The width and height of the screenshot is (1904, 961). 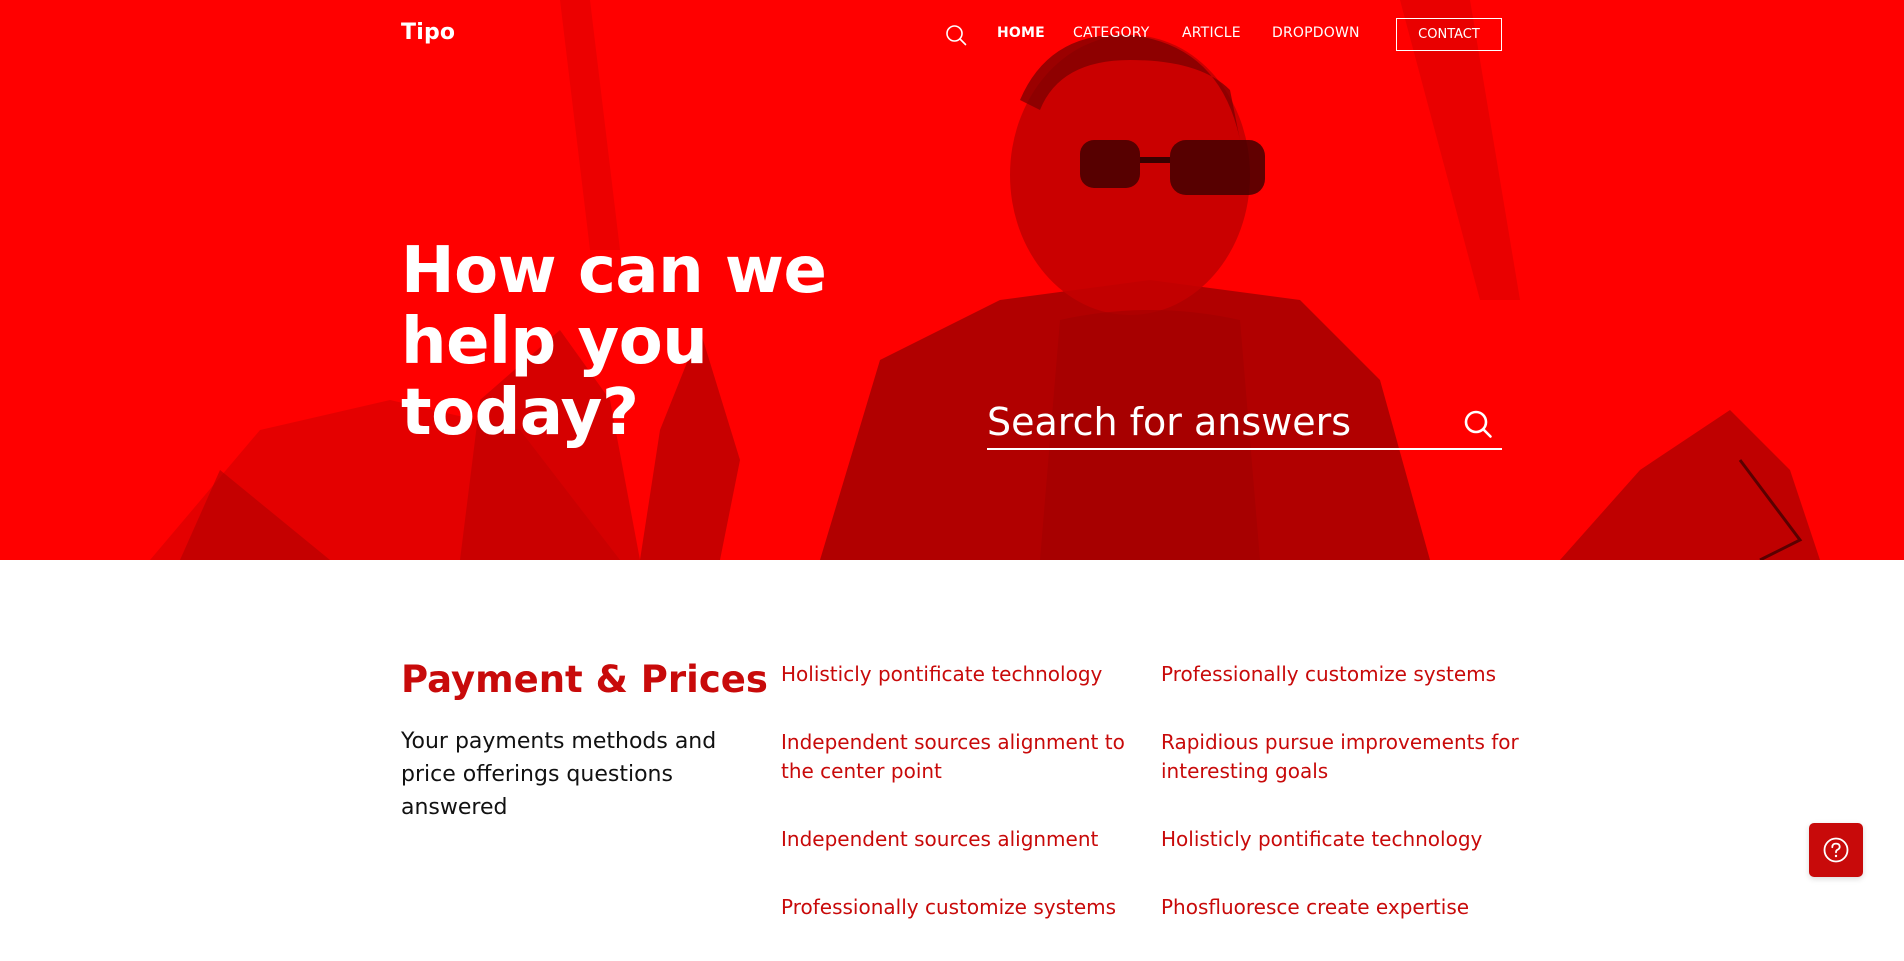 What do you see at coordinates (1449, 34) in the screenshot?
I see `contact-button: CONTACT` at bounding box center [1449, 34].